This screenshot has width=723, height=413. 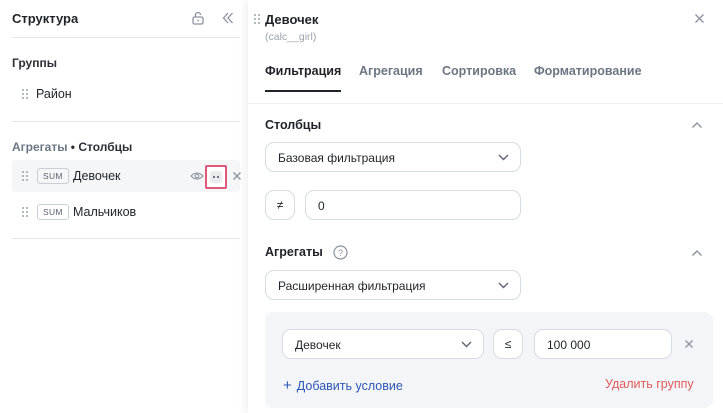 I want to click on eye-icon, so click(x=197, y=176).